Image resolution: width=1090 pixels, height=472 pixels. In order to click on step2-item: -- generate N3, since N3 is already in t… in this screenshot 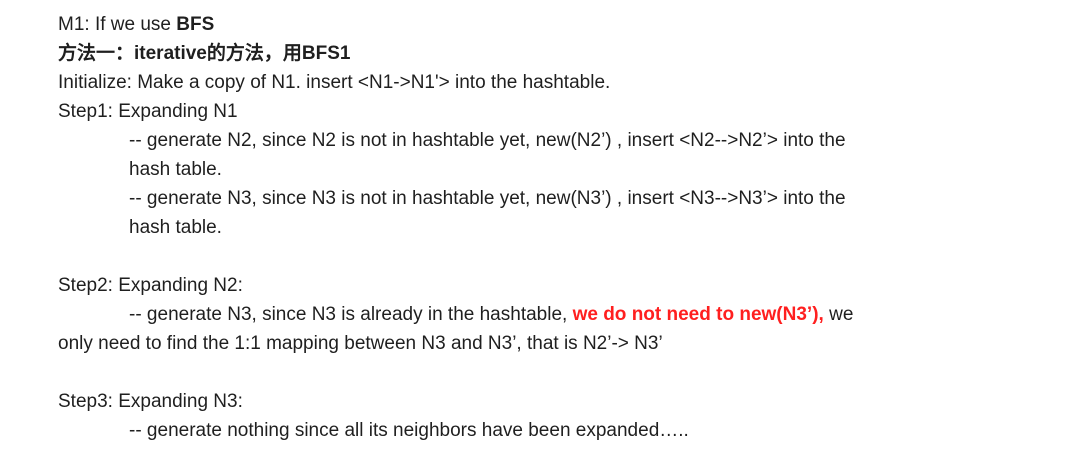, I will do `click(558, 314)`.